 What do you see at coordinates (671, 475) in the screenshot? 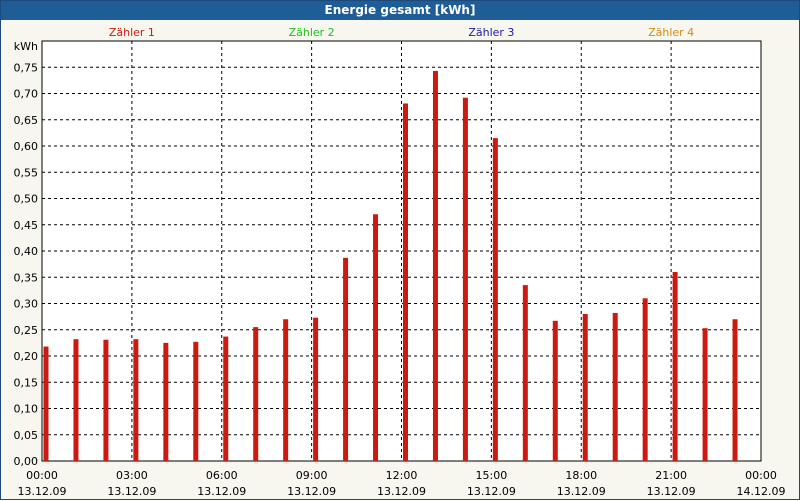
I see `x-tick-time: 21:00` at bounding box center [671, 475].